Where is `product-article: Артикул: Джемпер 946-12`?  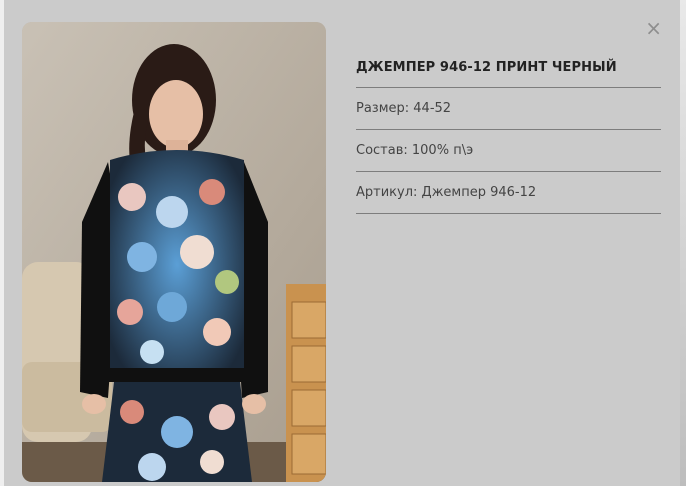
product-article: Артикул: Джемпер 946-12 is located at coordinates (508, 193).